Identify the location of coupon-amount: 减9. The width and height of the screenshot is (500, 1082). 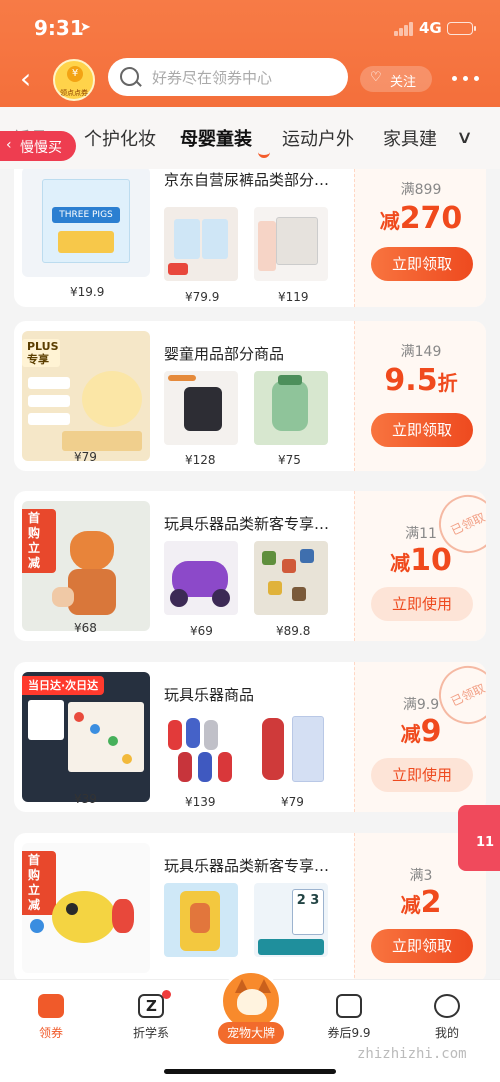
(420, 731).